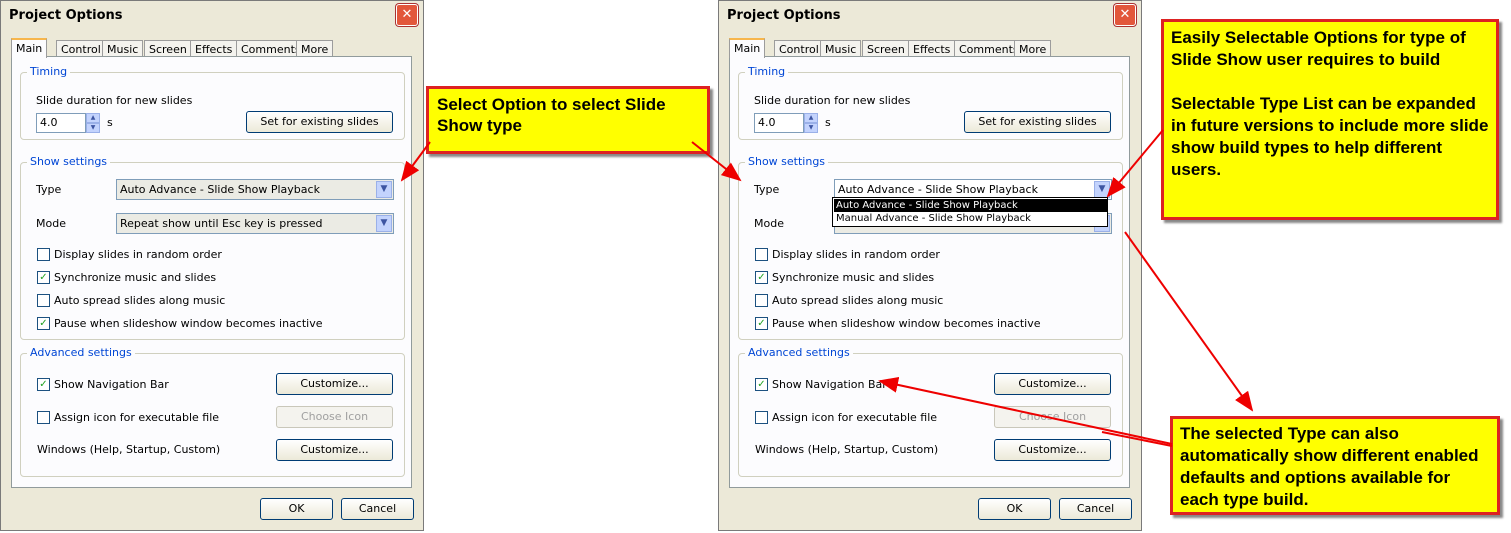 The height and width of the screenshot is (533, 1511). What do you see at coordinates (716, 161) in the screenshot?
I see `arrow-to-right-type-label` at bounding box center [716, 161].